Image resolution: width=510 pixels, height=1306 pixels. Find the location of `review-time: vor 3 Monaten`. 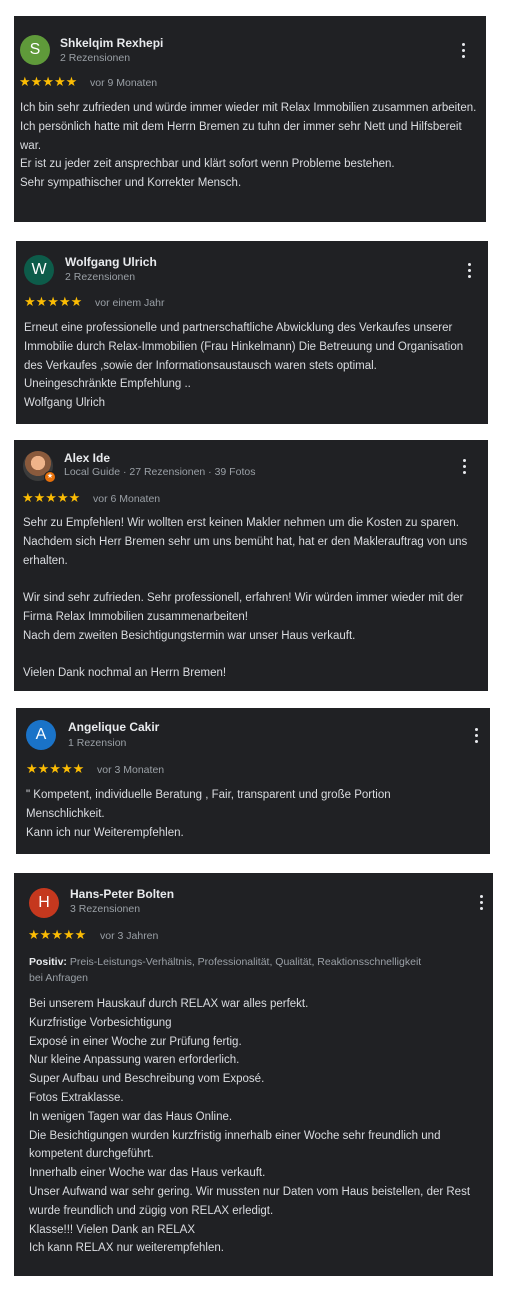

review-time: vor 3 Monaten is located at coordinates (131, 770).